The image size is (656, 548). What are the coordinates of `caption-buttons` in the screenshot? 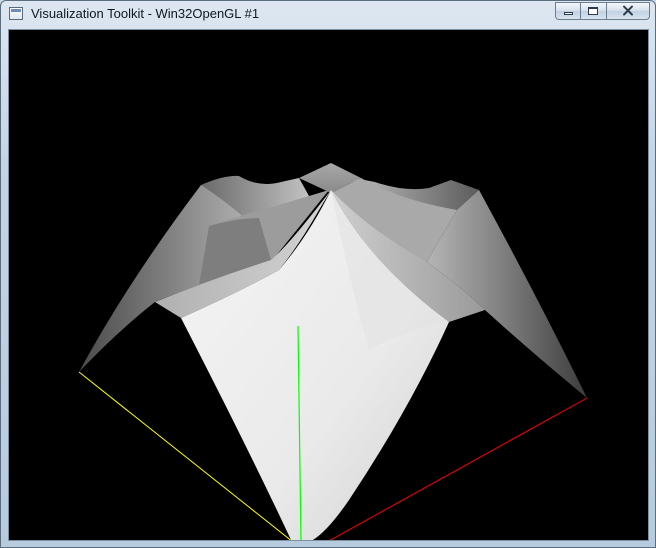 It's located at (602, 11).